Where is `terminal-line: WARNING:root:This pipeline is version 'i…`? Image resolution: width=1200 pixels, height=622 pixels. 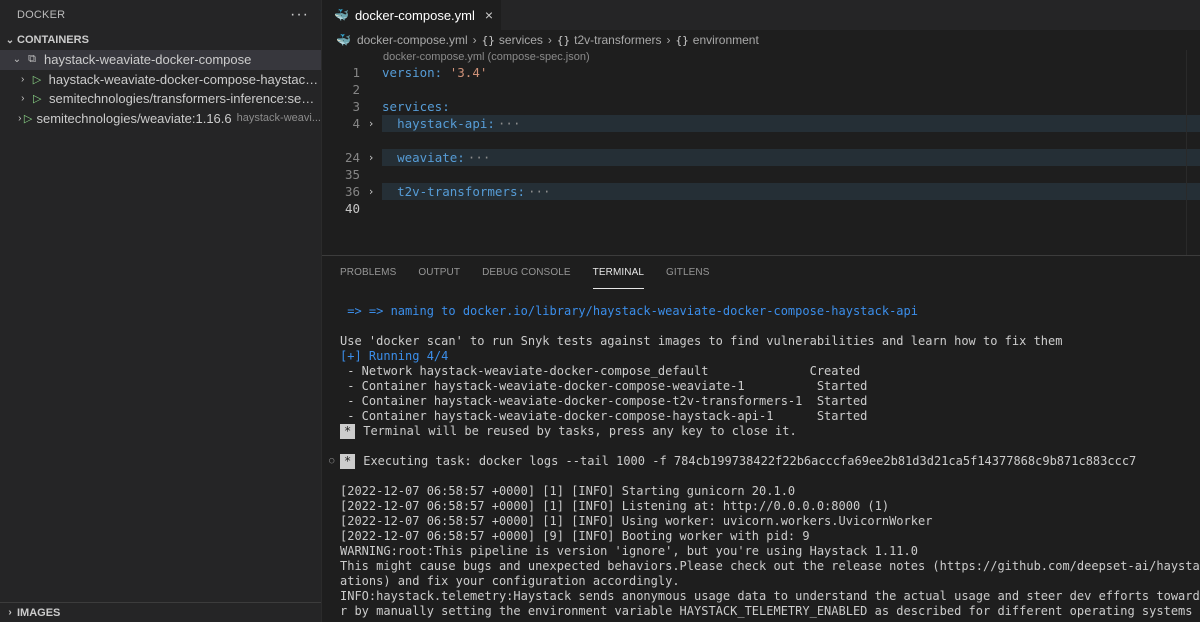 terminal-line: WARNING:root:This pipeline is version 'i… is located at coordinates (629, 551).